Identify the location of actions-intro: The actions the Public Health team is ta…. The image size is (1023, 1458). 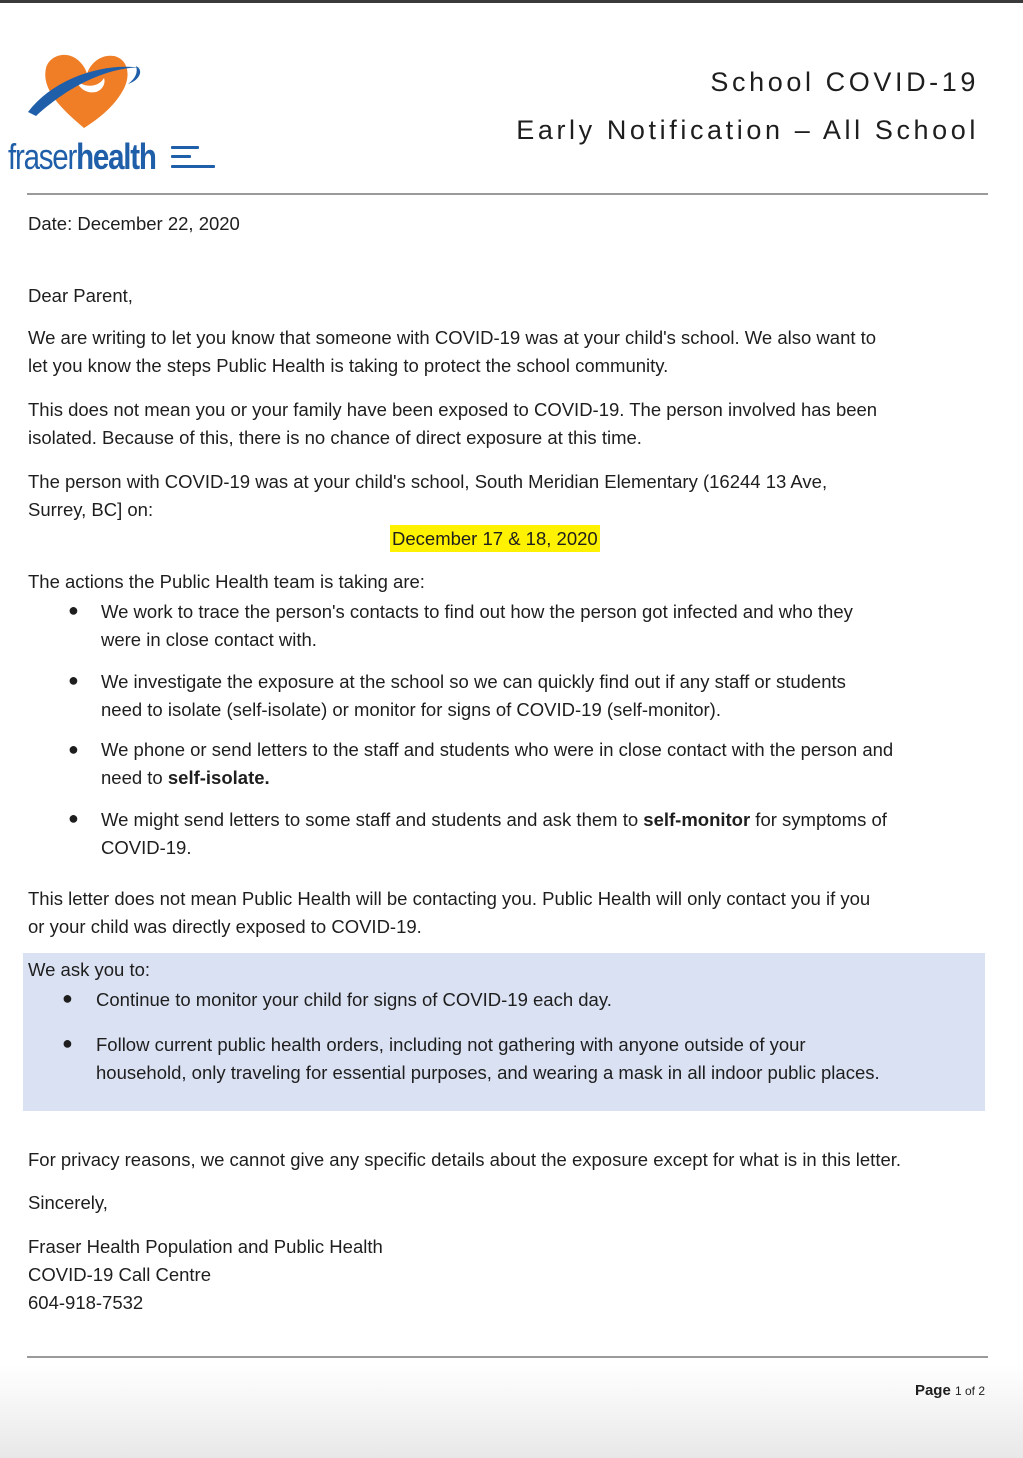
(226, 581).